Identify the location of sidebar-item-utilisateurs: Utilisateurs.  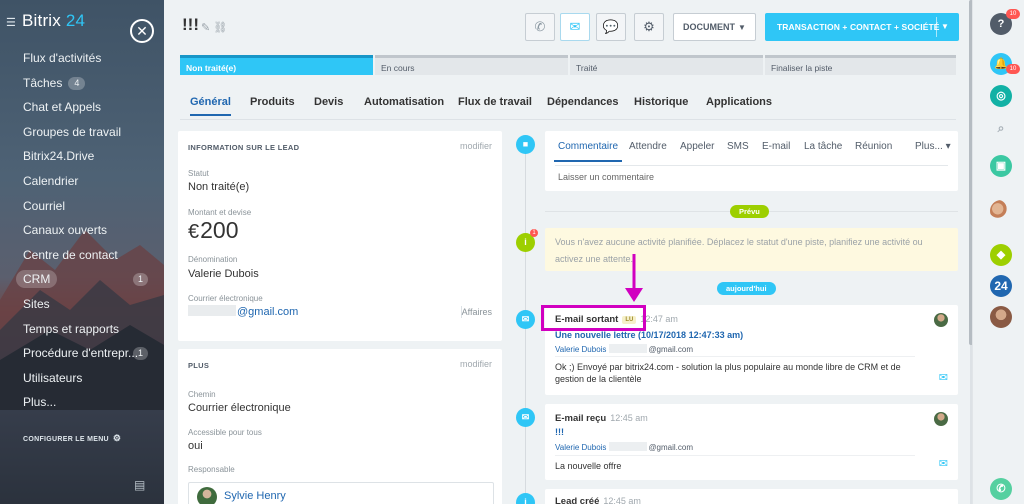
(82, 378).